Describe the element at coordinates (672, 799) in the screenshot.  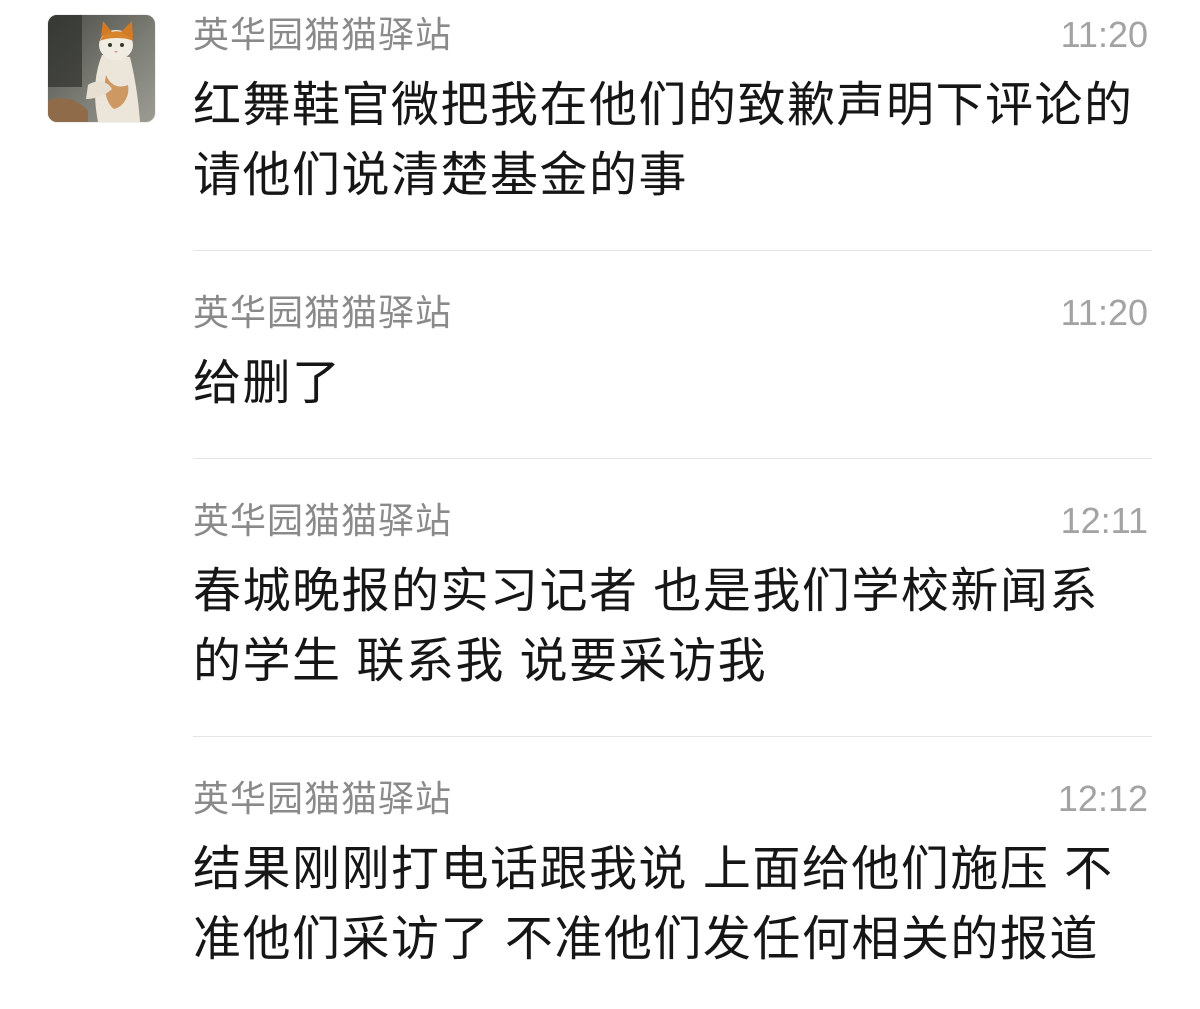
I see `message-header: 英华园猫猫驿站 12:12` at that location.